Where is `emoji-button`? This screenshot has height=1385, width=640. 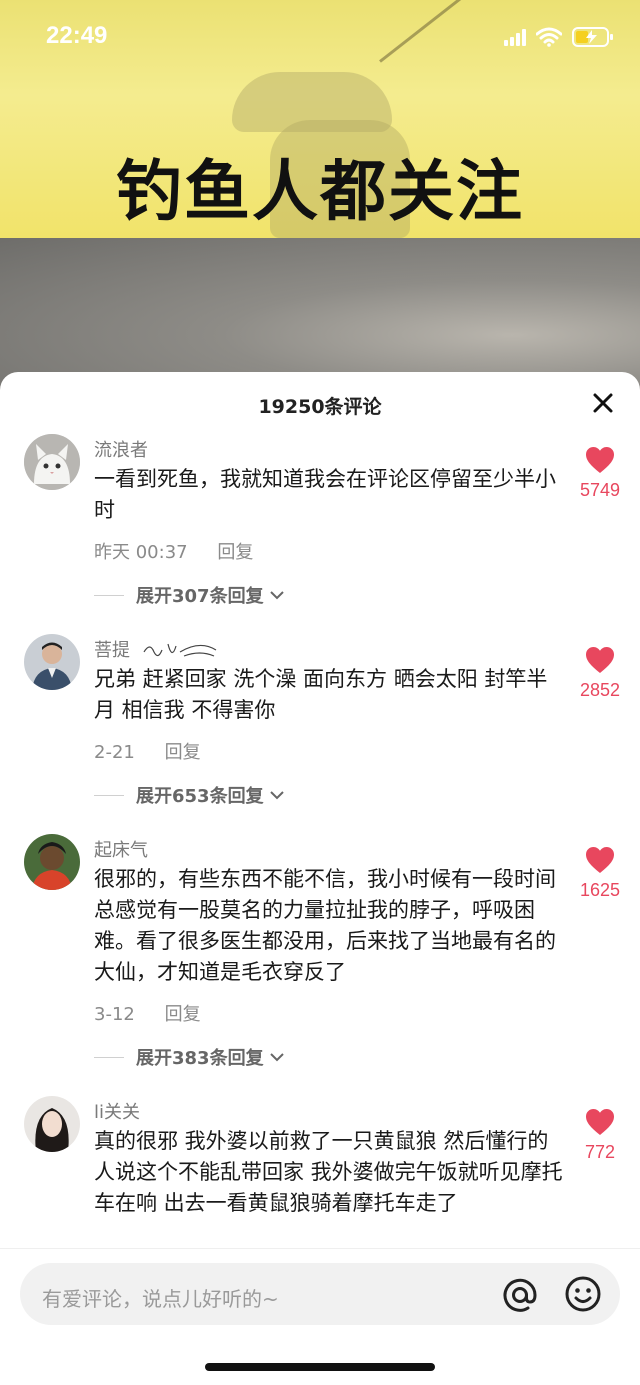 emoji-button is located at coordinates (583, 1294).